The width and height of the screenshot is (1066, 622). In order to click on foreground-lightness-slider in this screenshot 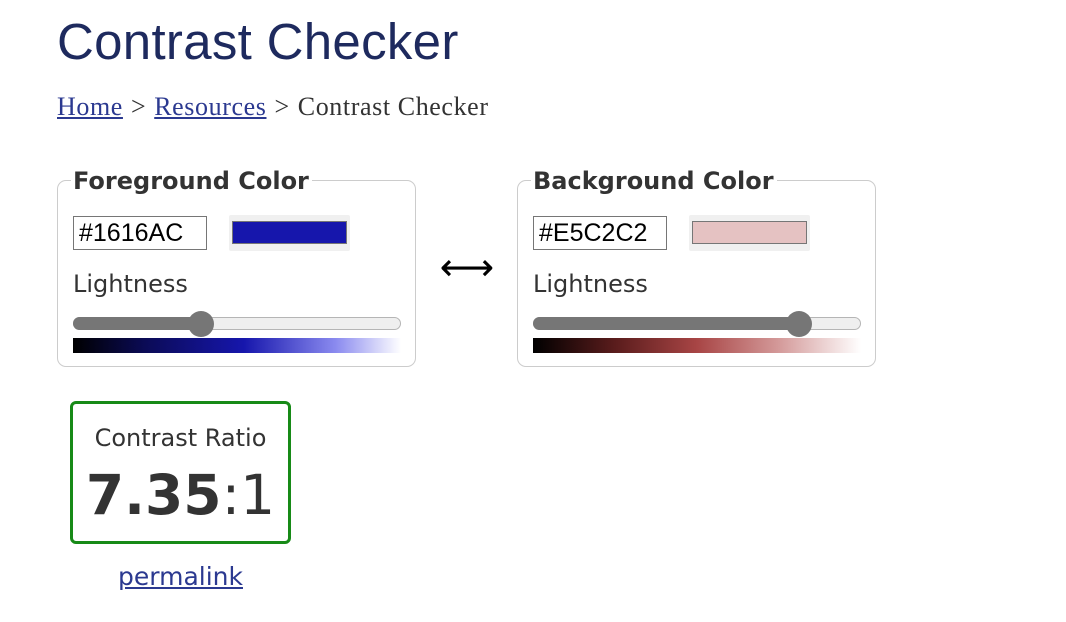, I will do `click(237, 323)`.